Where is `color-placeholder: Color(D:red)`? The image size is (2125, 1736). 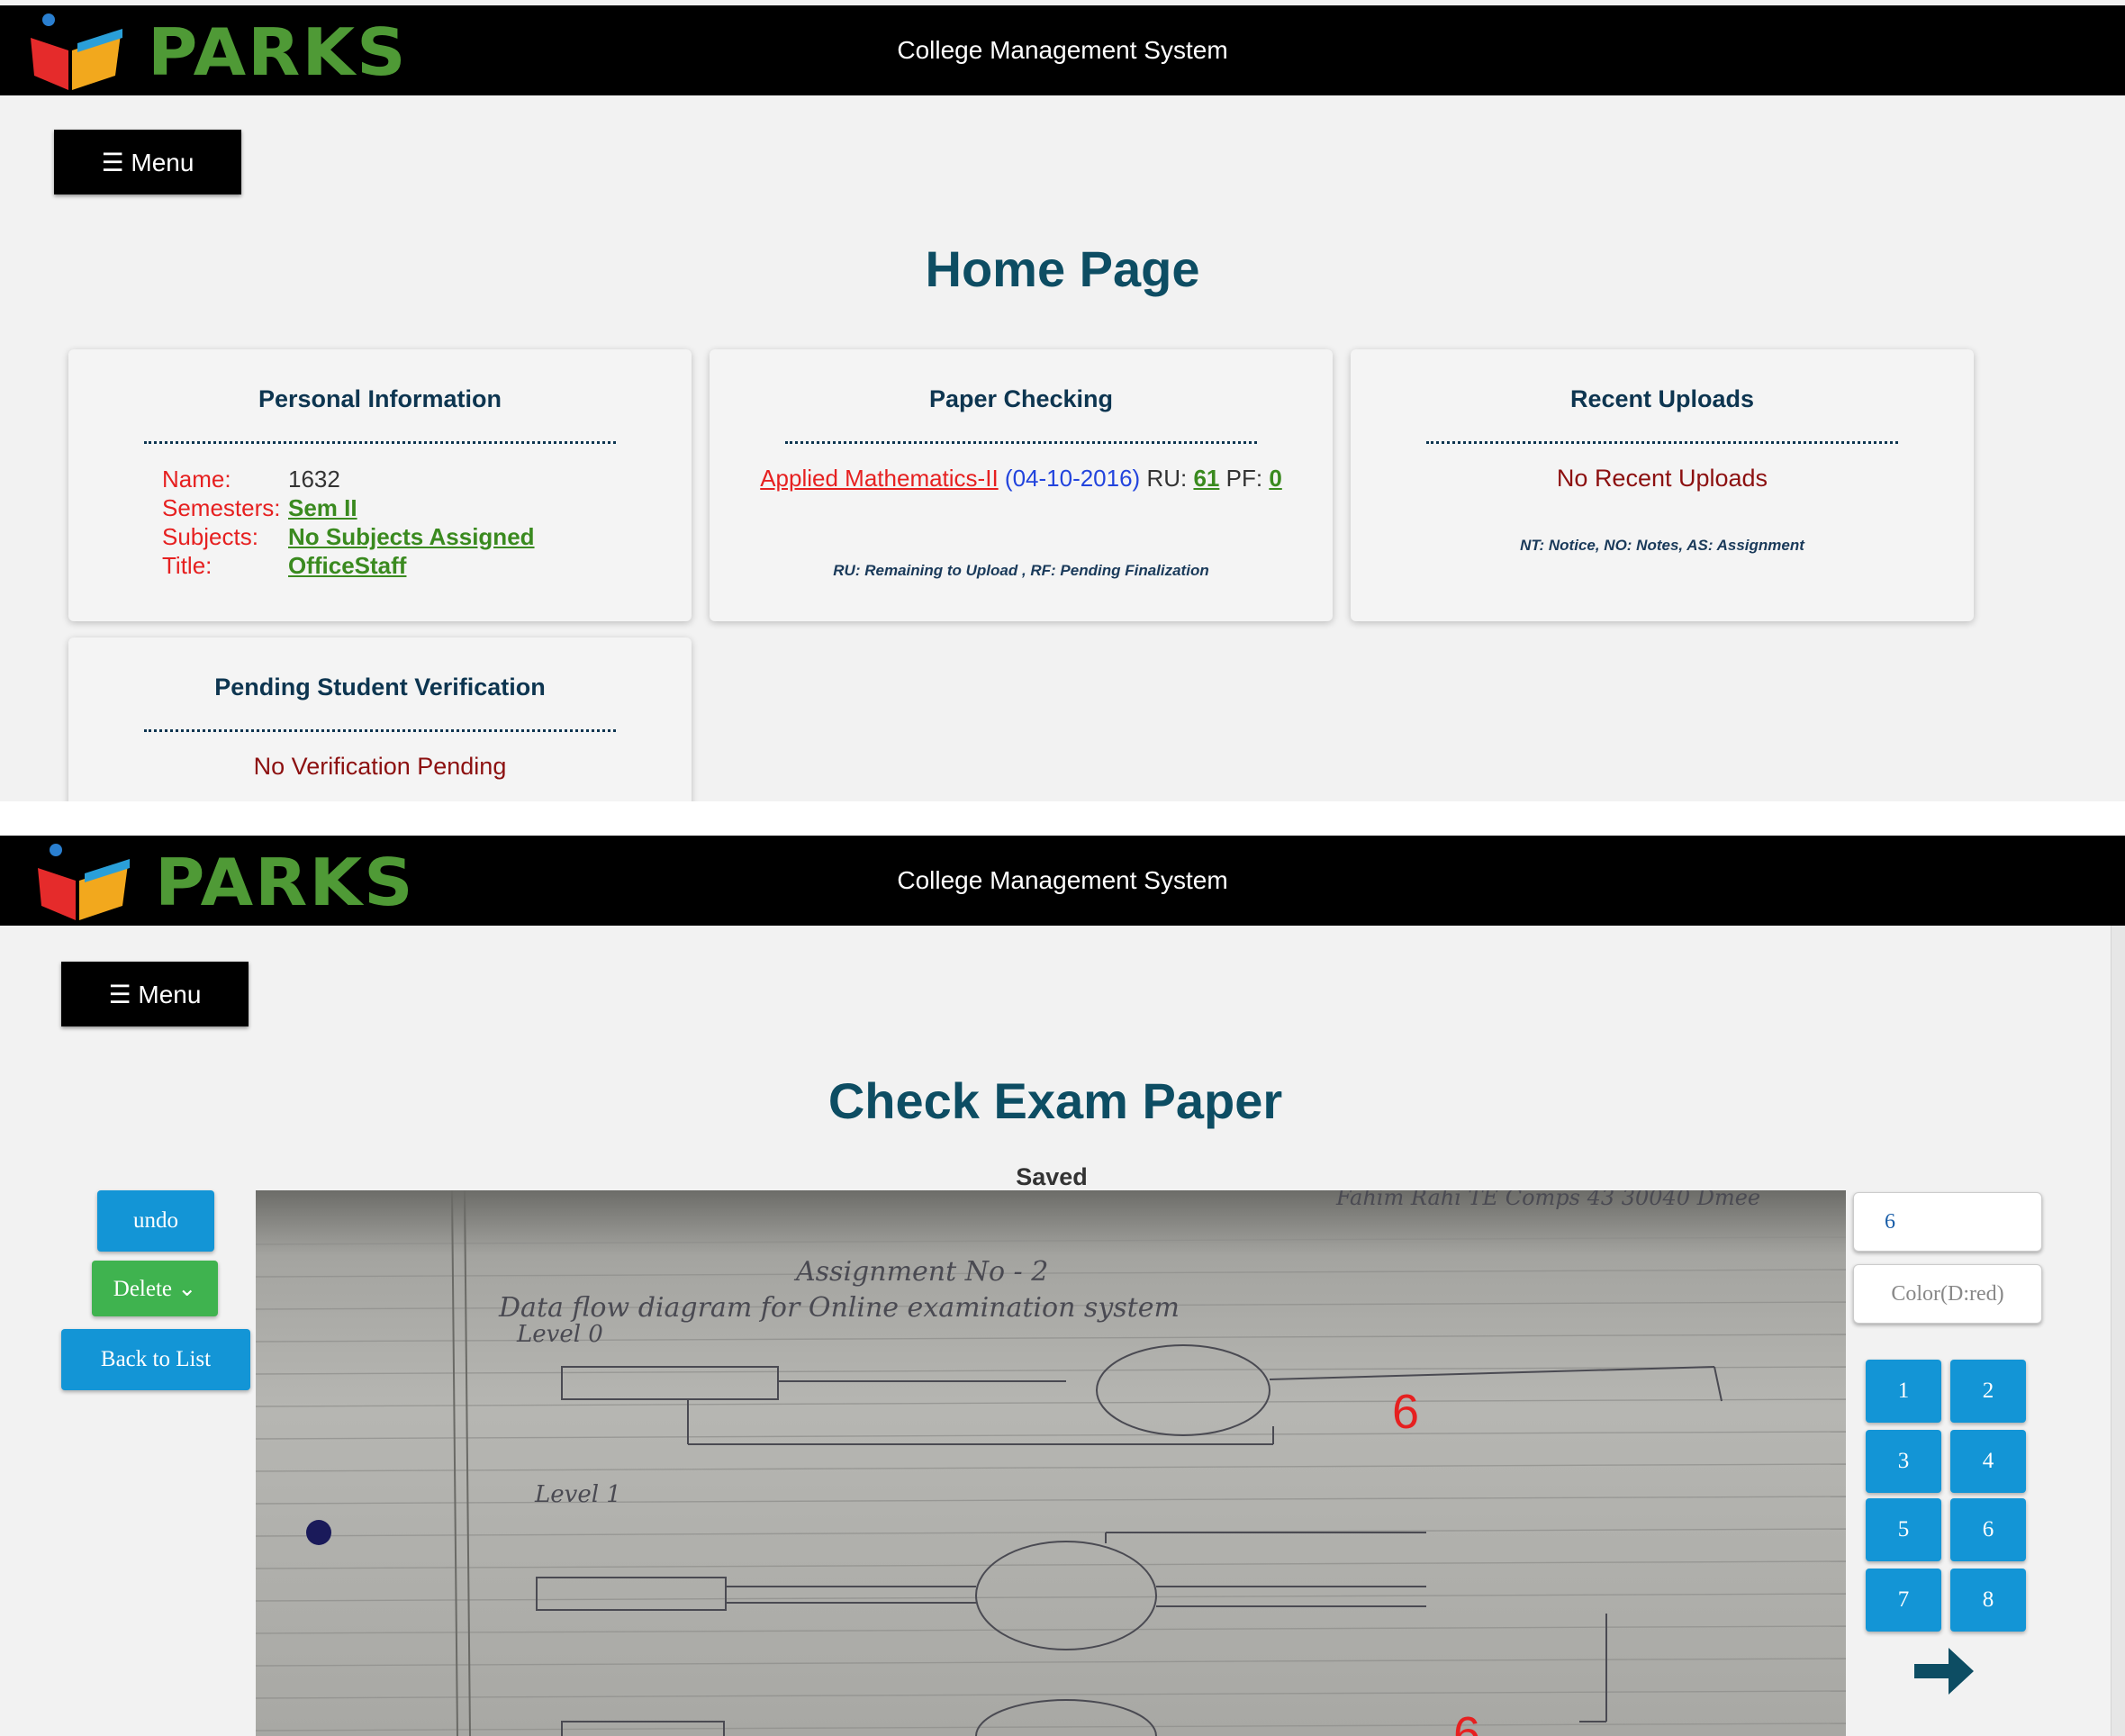
color-placeholder: Color(D:red) is located at coordinates (1948, 1293).